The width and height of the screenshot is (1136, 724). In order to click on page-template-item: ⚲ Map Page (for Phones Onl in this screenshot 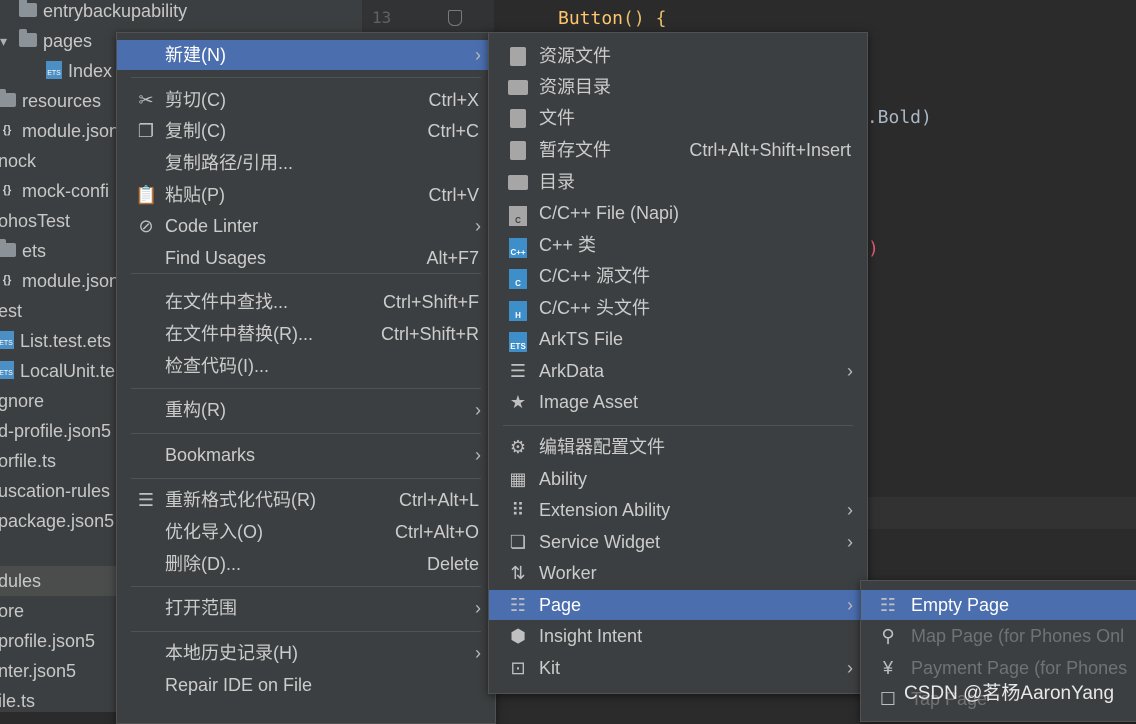, I will do `click(998, 636)`.